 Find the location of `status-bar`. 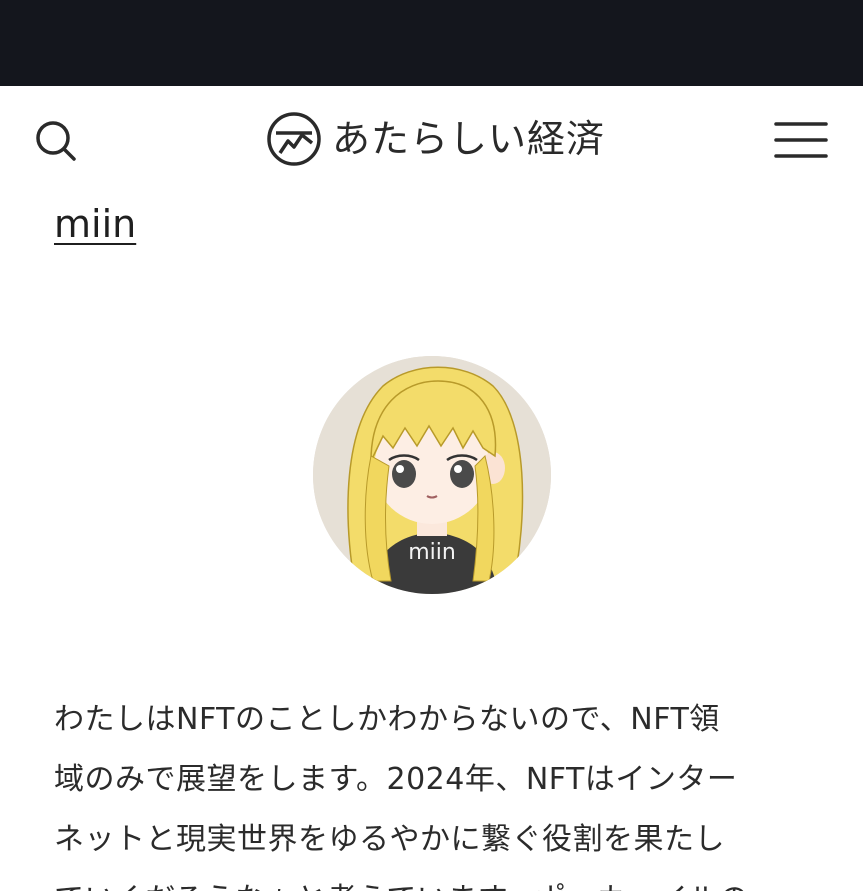

status-bar is located at coordinates (431, 43).